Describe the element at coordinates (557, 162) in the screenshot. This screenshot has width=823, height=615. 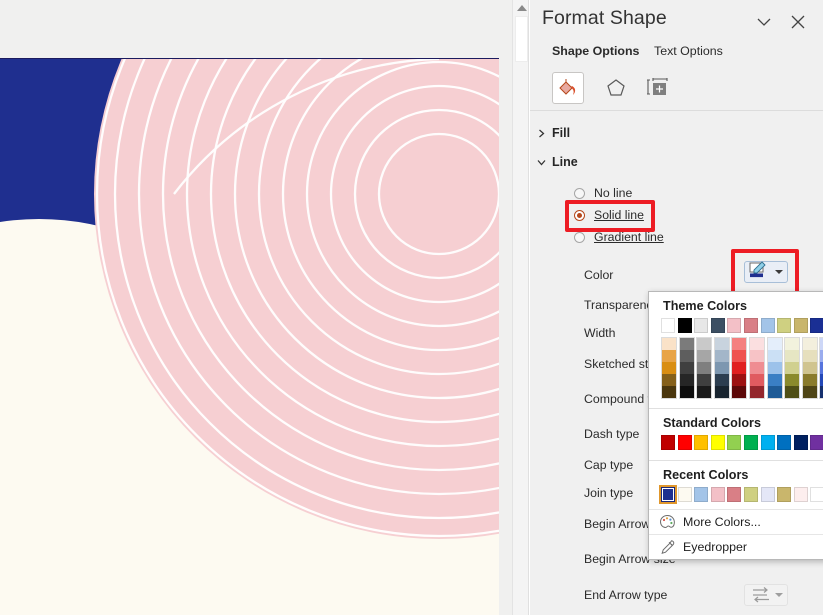
I see `section-line: Line` at that location.